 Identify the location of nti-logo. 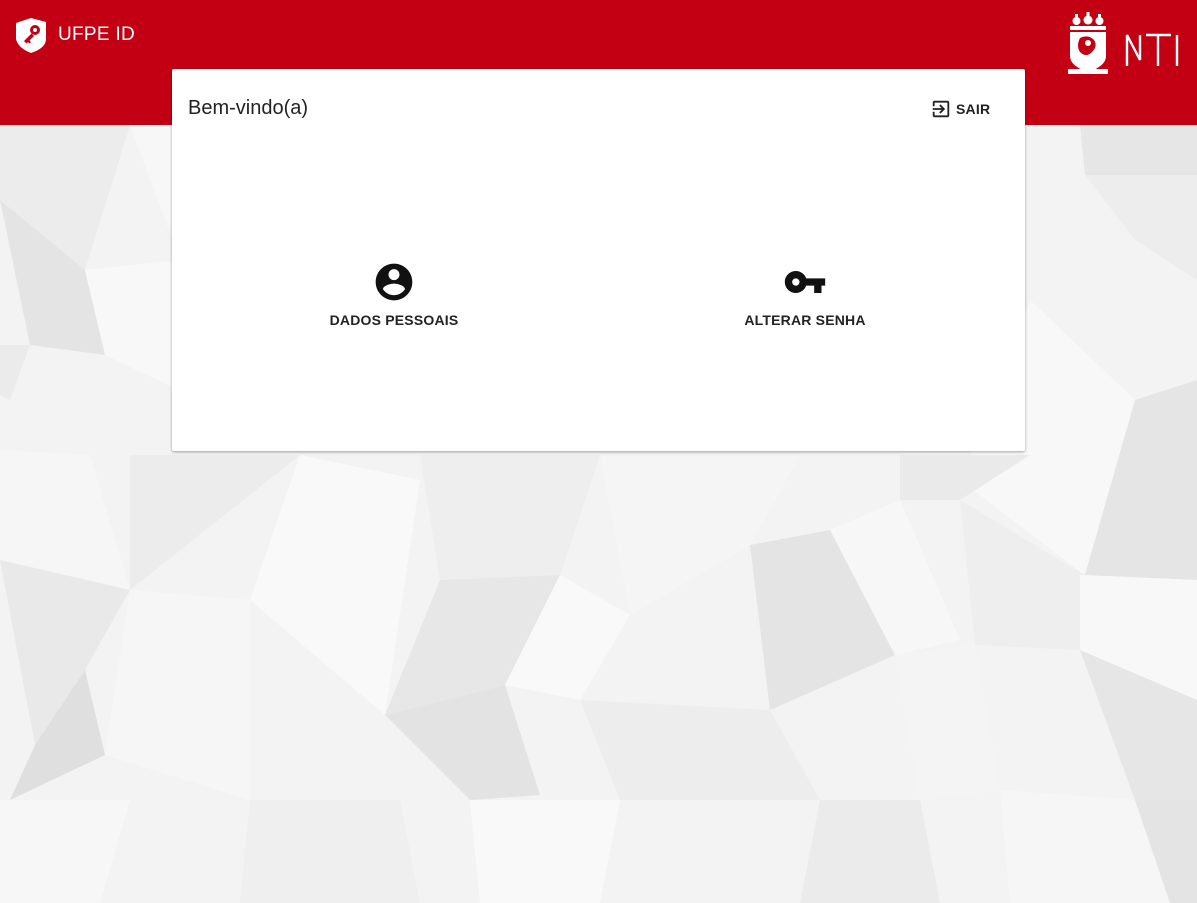
(1152, 49).